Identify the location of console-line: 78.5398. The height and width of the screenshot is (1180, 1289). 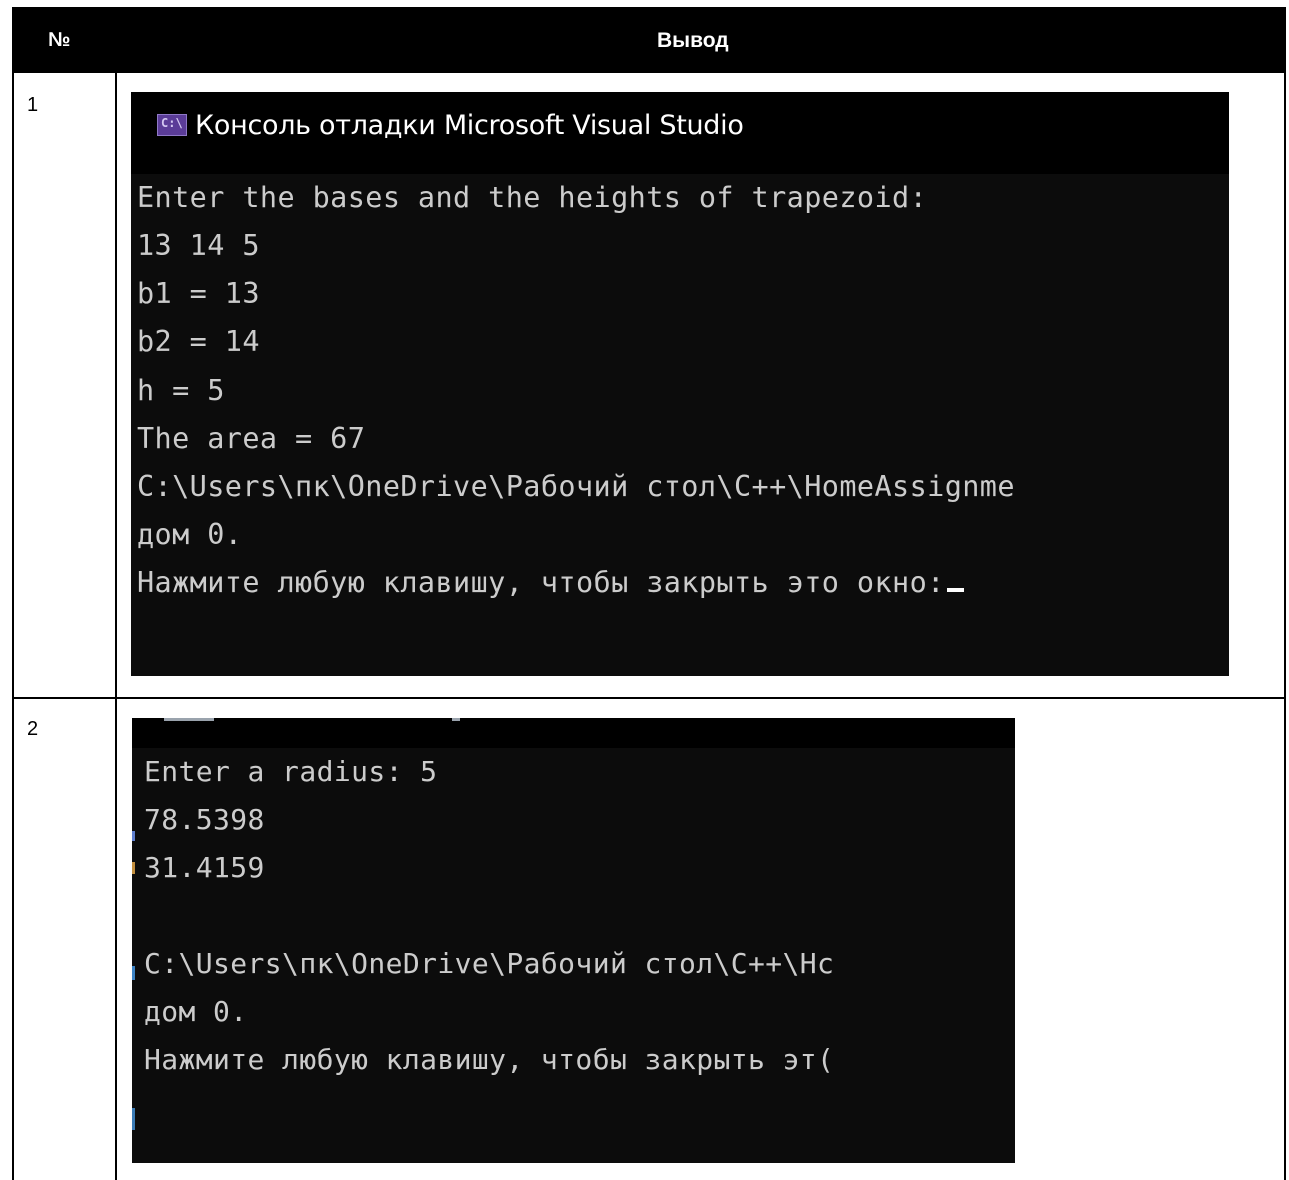
(204, 819).